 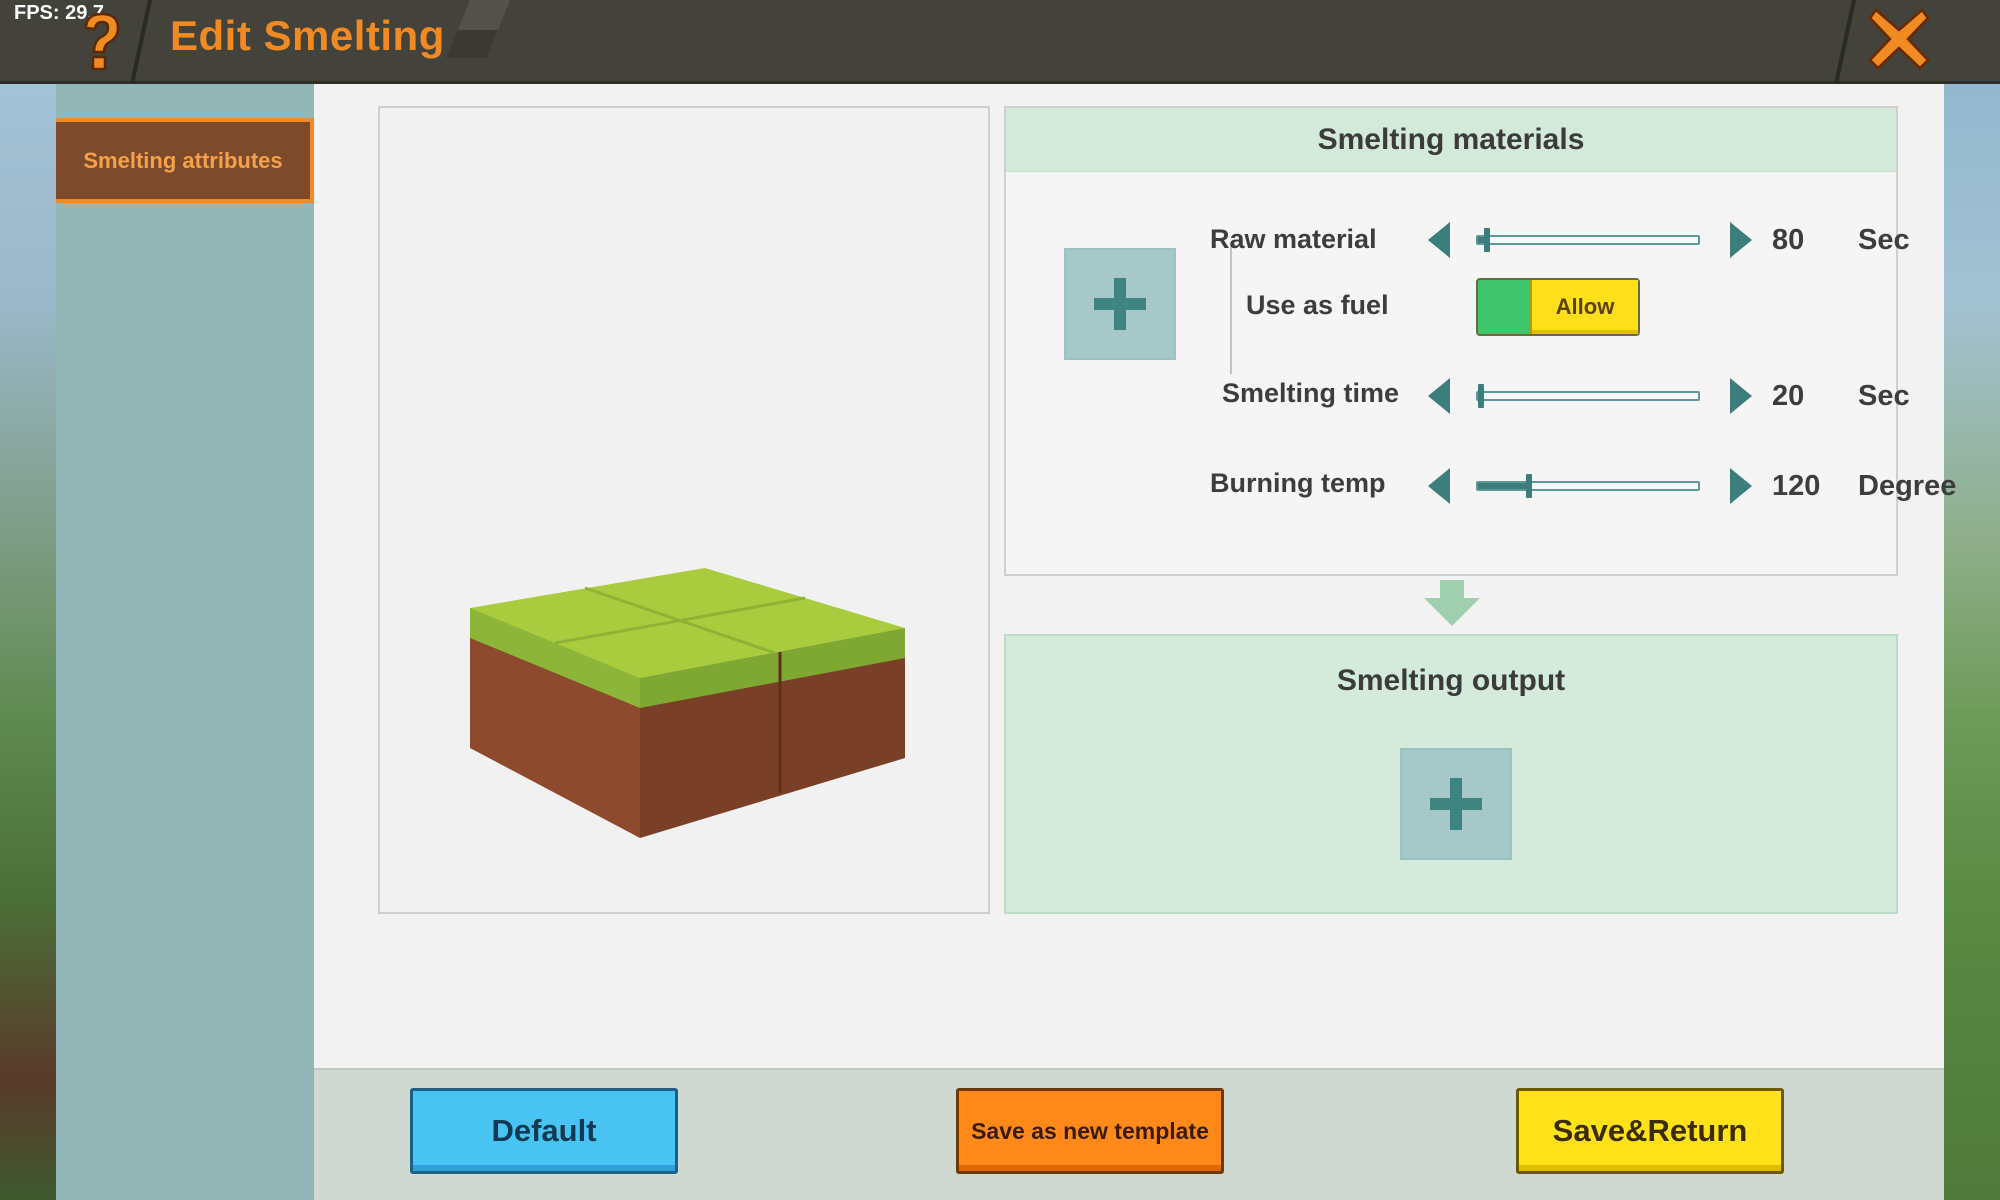 What do you see at coordinates (1311, 393) in the screenshot?
I see `smelting-time-label: Smelting time` at bounding box center [1311, 393].